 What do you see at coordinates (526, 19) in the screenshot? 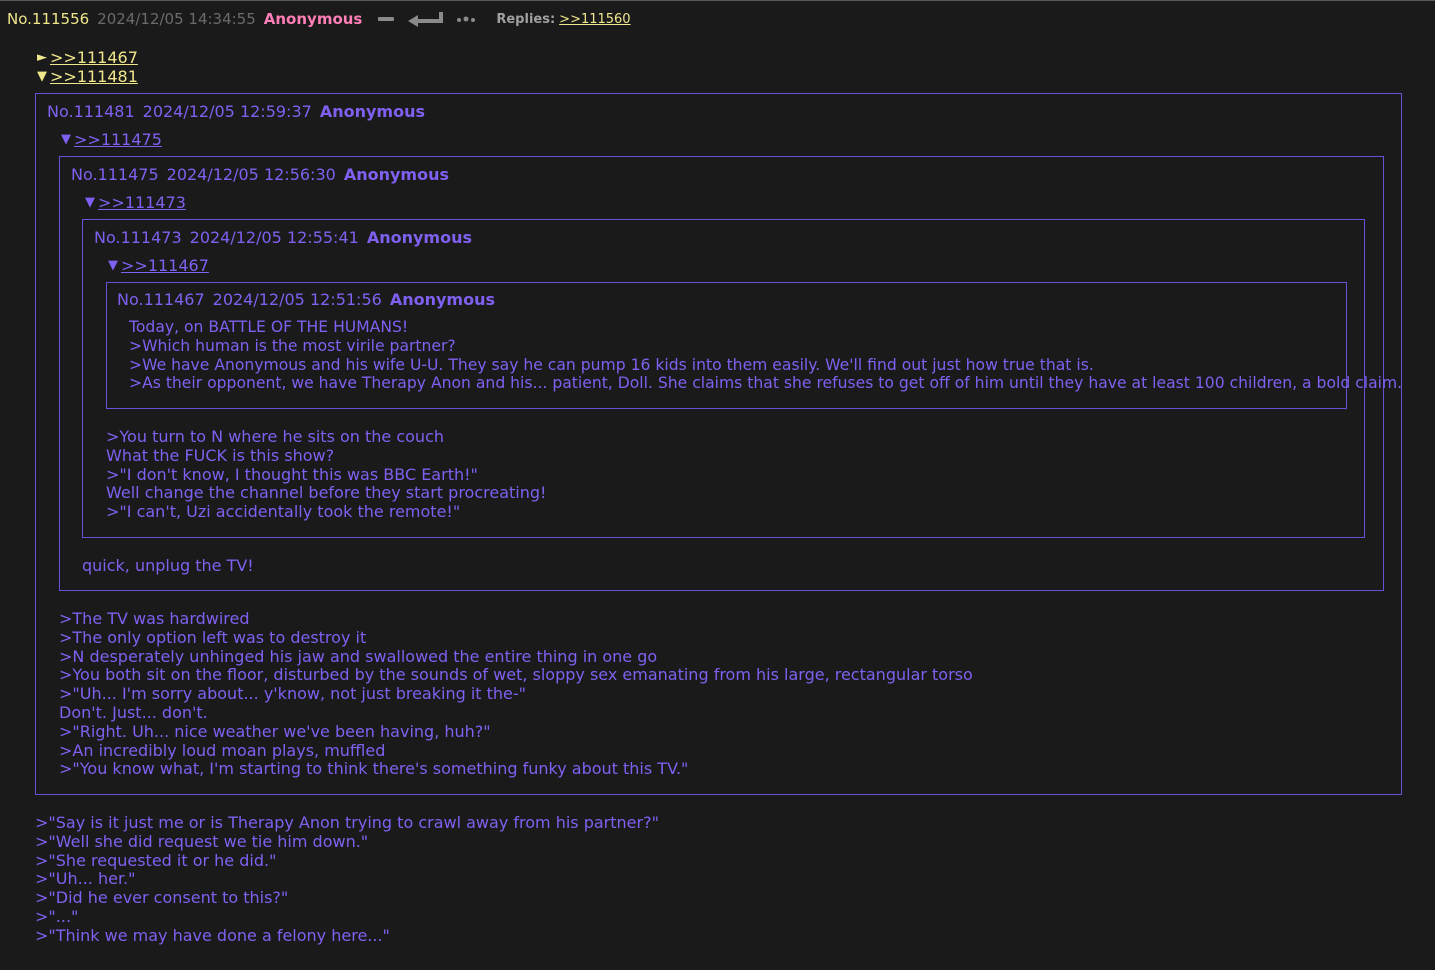
I see `replies-label: Replies:` at bounding box center [526, 19].